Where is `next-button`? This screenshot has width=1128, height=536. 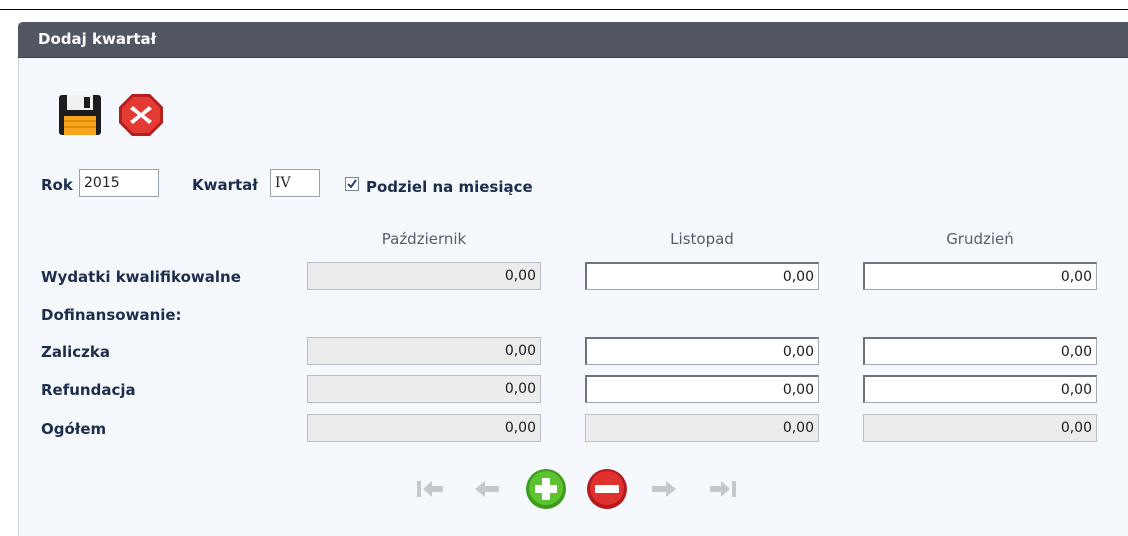 next-button is located at coordinates (664, 491).